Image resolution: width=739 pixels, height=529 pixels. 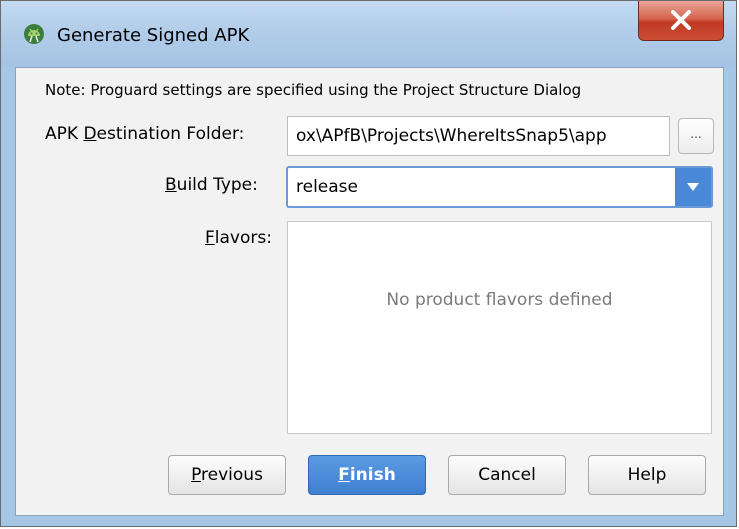 What do you see at coordinates (217, 185) in the screenshot?
I see `label-text: uild Type:` at bounding box center [217, 185].